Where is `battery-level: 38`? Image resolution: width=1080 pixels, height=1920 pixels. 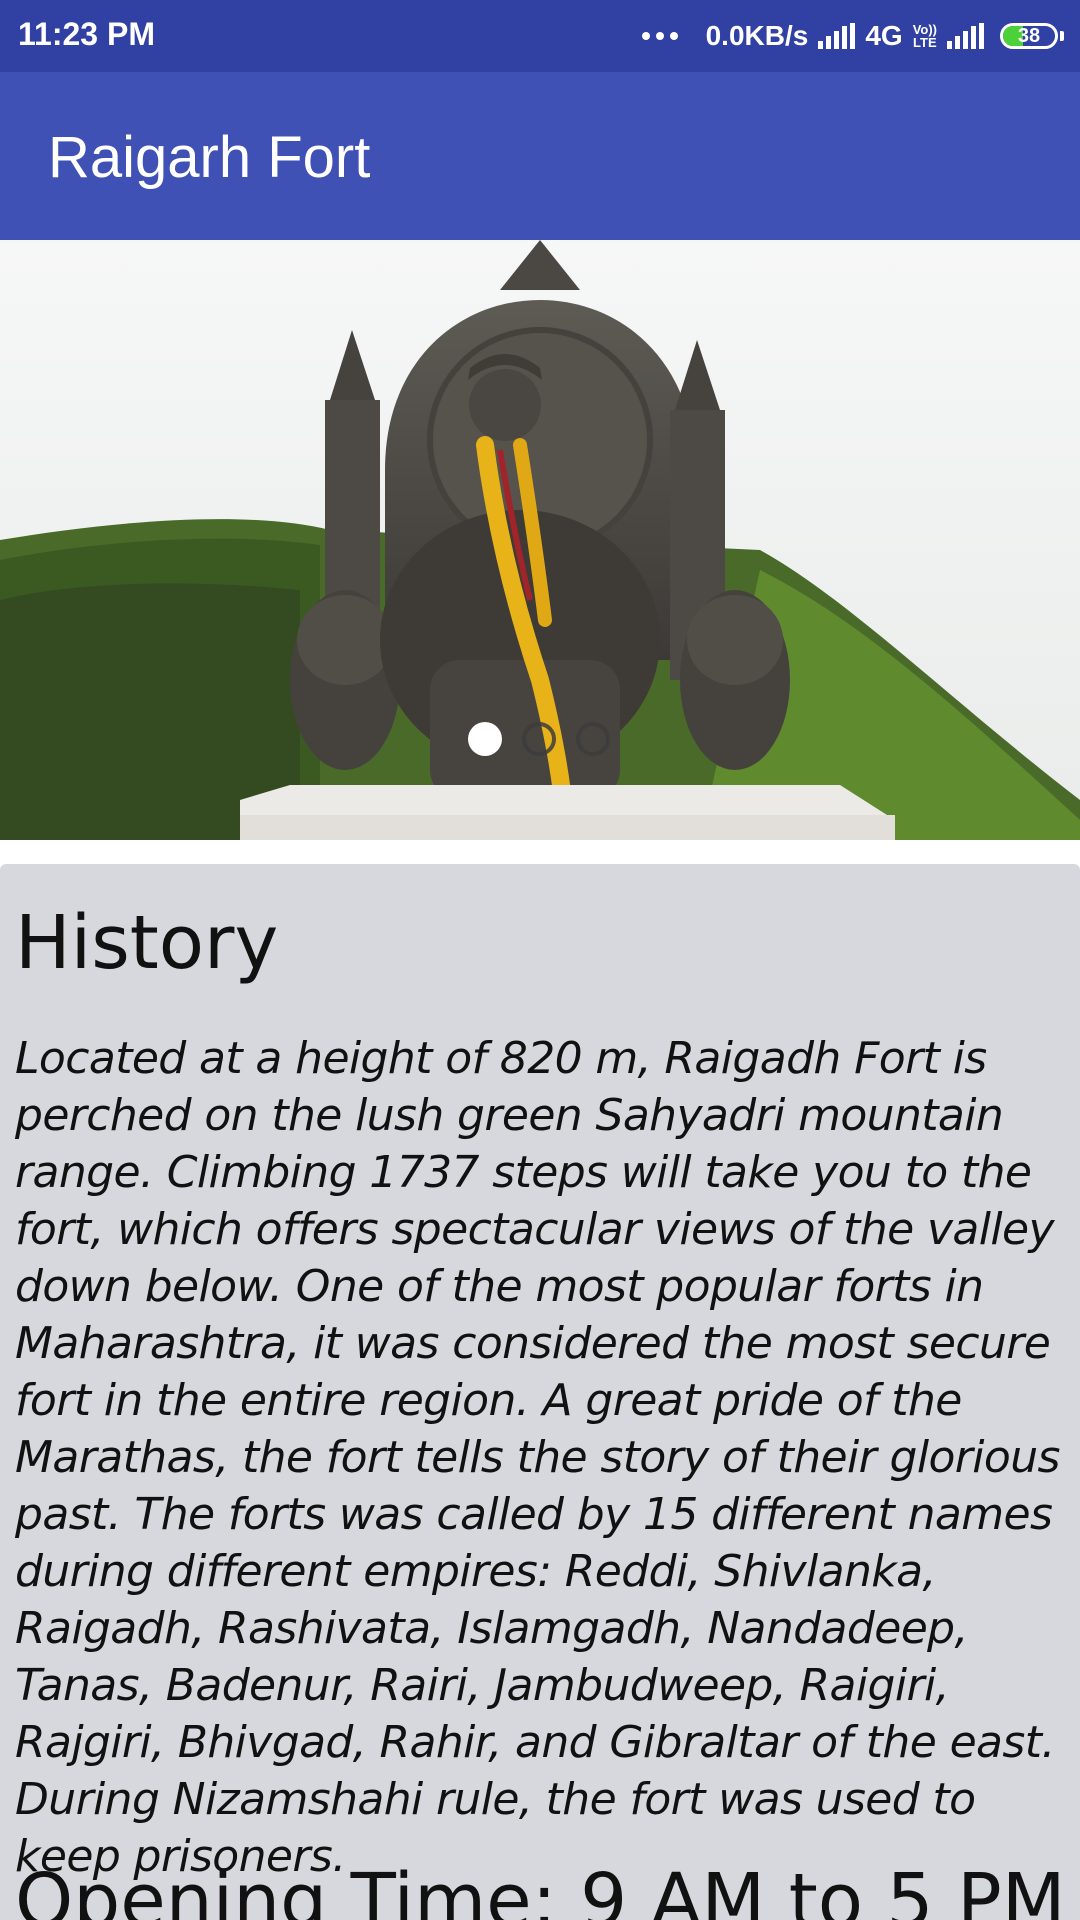
battery-level: 38 is located at coordinates (1029, 35).